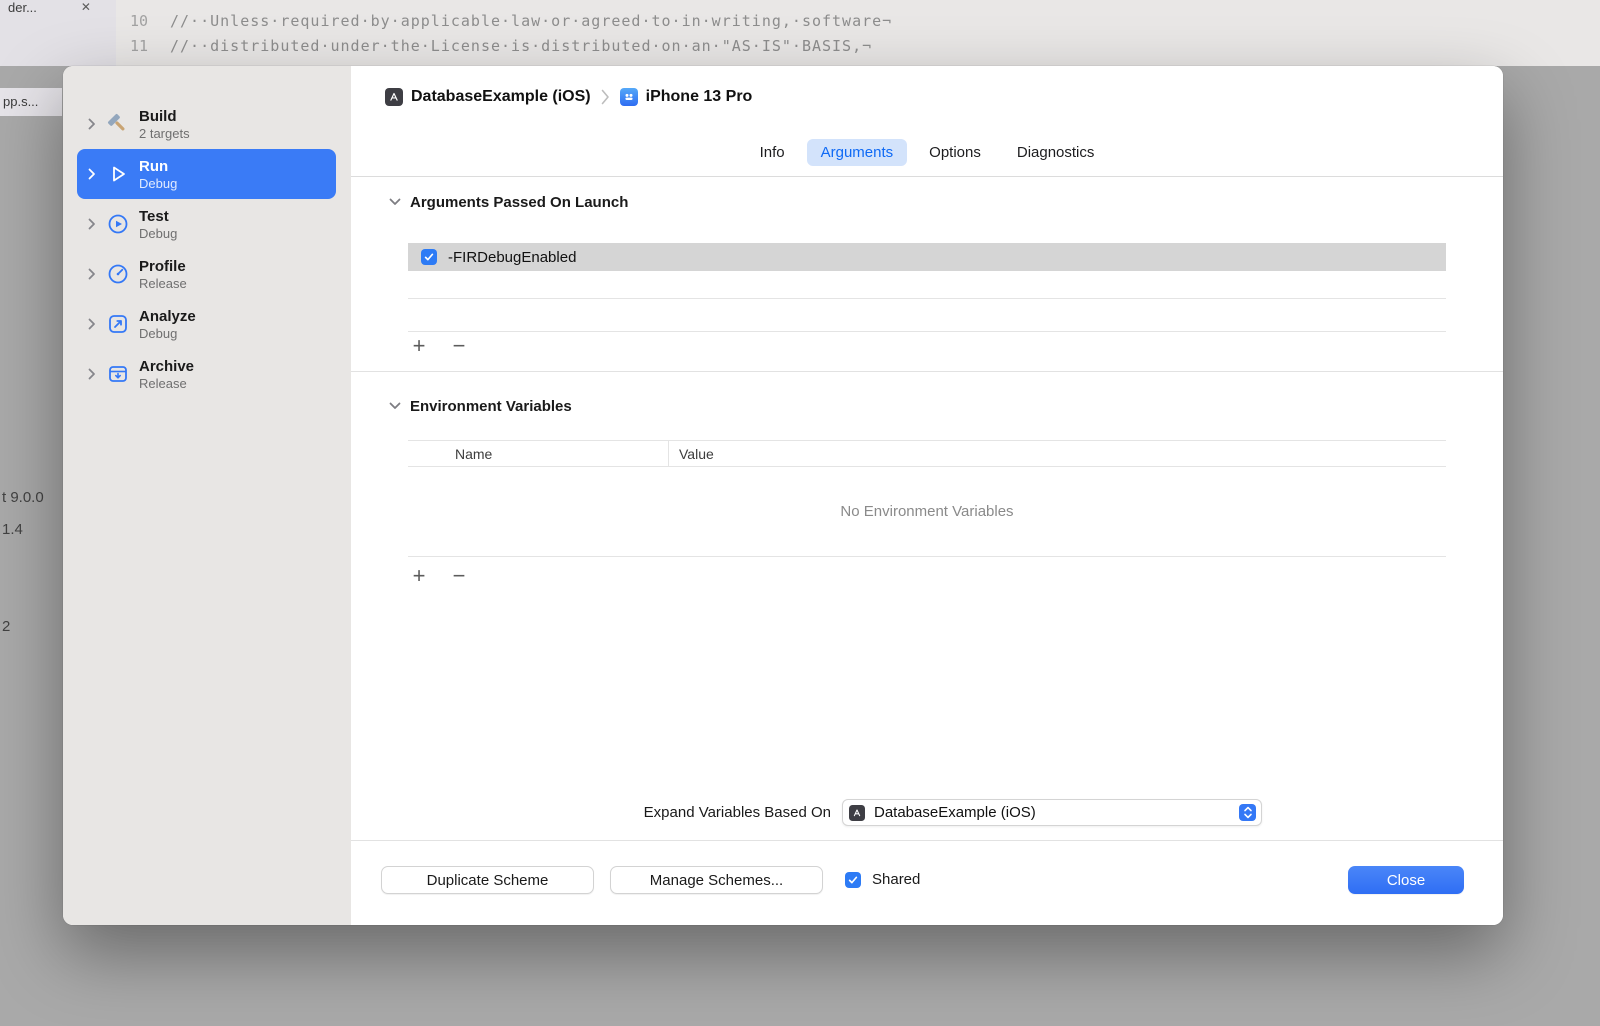 This screenshot has width=1600, height=1026. I want to click on sidebar-item-label: Build, so click(158, 116).